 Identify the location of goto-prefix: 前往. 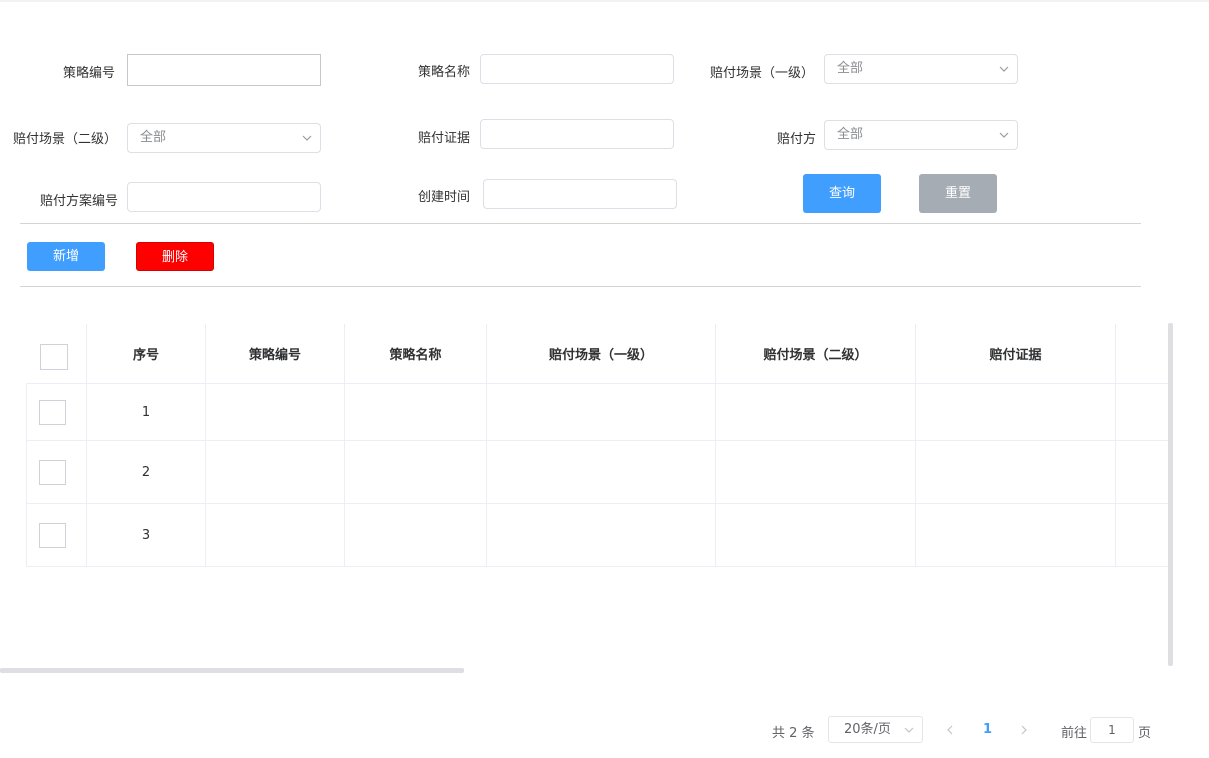
(1074, 733).